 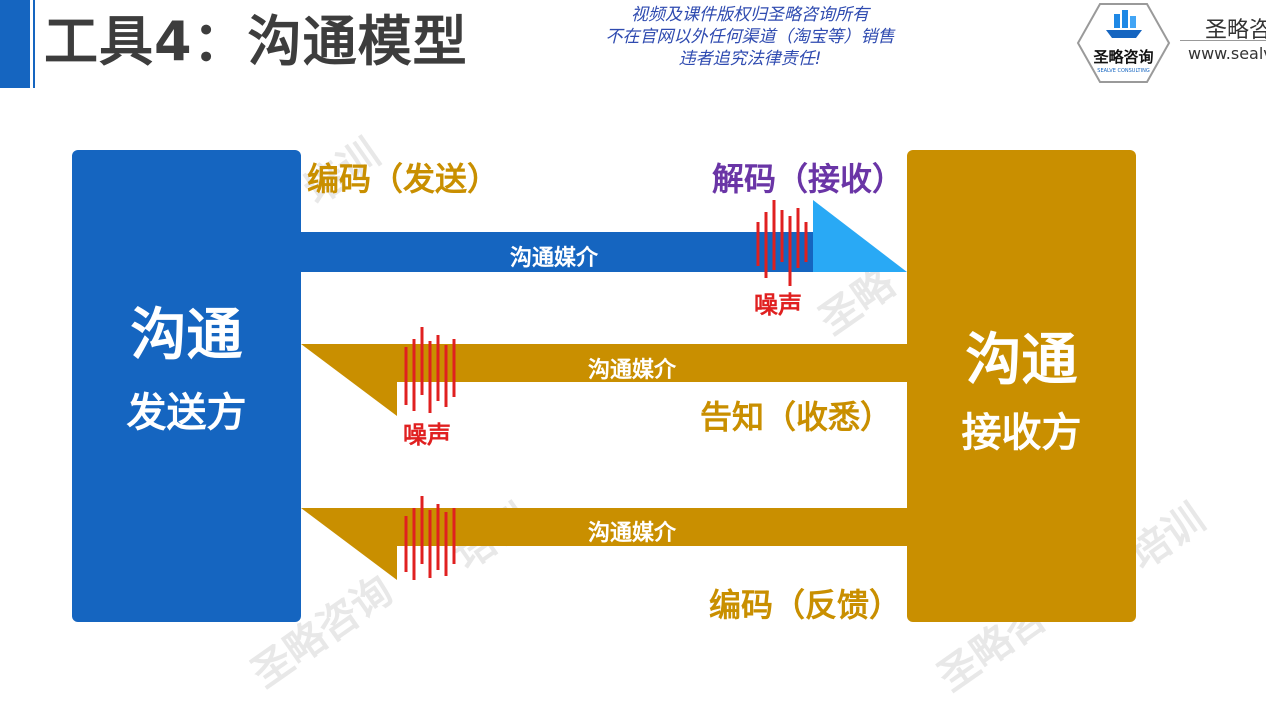 I want to click on noise-bars-forward, so click(x=782, y=243).